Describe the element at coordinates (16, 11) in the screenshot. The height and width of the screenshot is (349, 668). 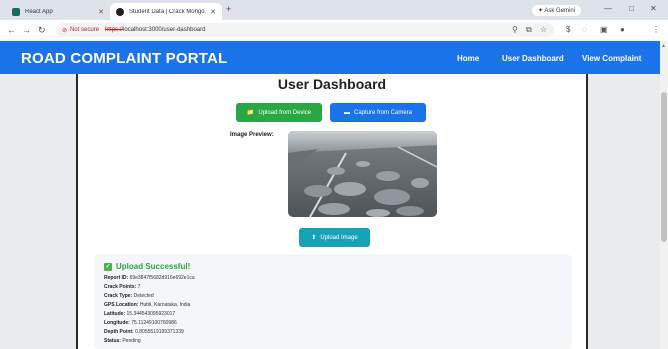
I see `react-app-favicon-icon` at that location.